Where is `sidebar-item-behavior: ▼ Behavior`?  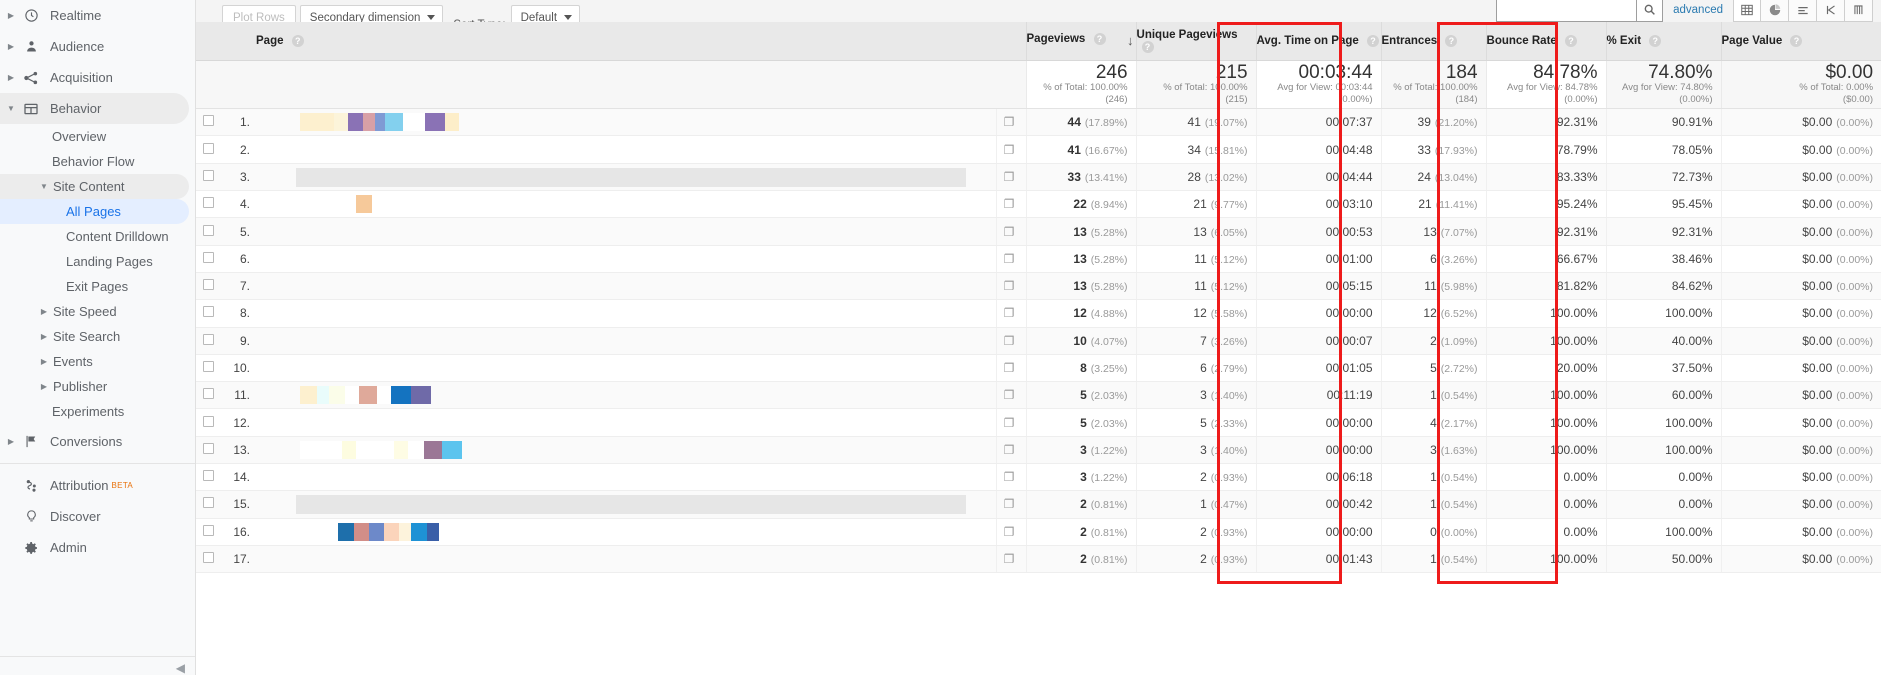 sidebar-item-behavior: ▼ Behavior is located at coordinates (94, 108).